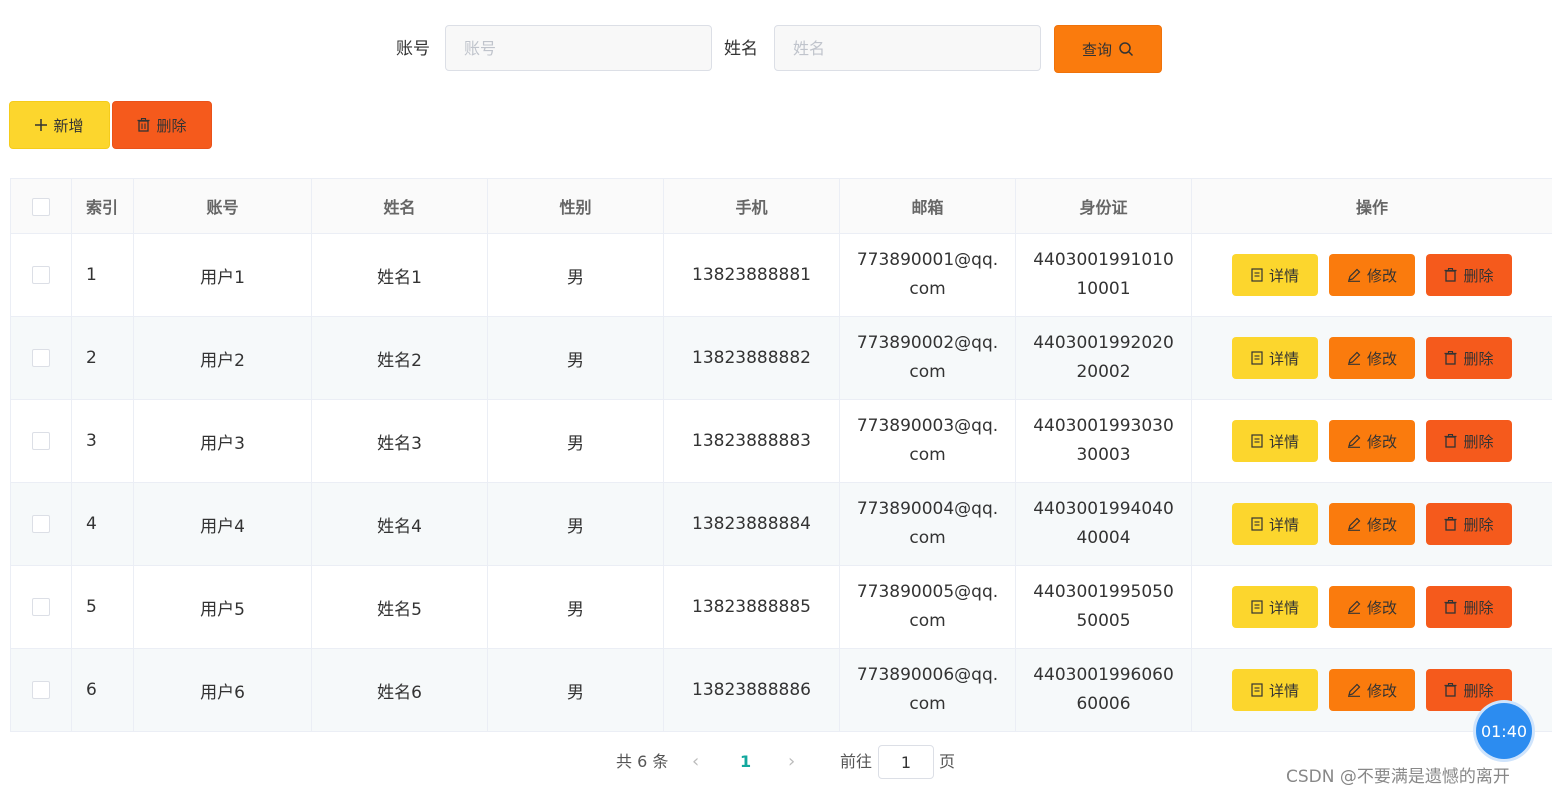 The image size is (1552, 793). Describe the element at coordinates (927, 524) in the screenshot. I see `cell-email: 773890004@qq.com` at that location.